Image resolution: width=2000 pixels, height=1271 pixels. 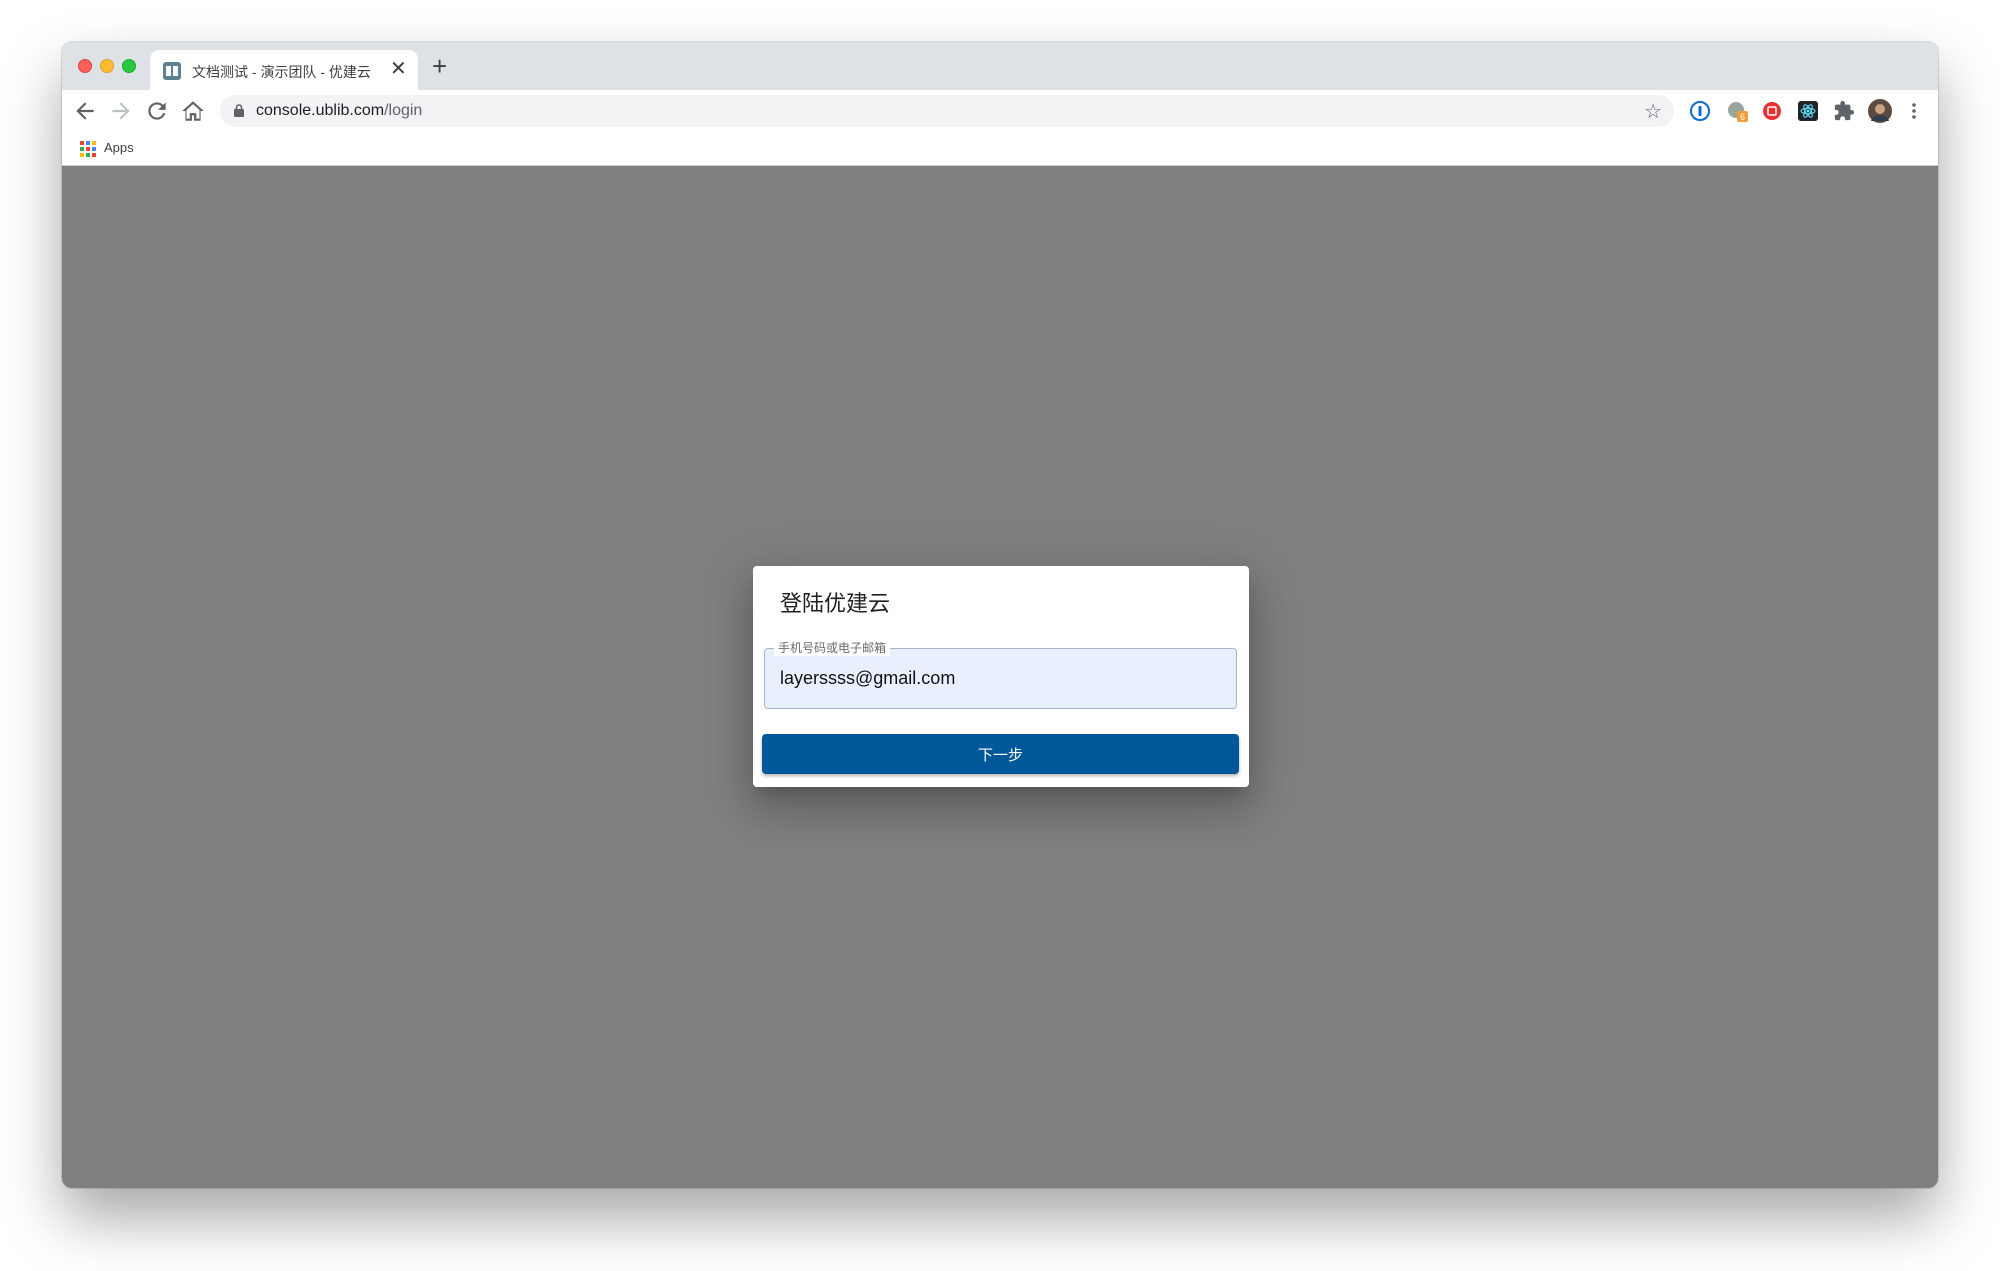 I want to click on url-text: console.ublib.com/login, so click(x=339, y=111).